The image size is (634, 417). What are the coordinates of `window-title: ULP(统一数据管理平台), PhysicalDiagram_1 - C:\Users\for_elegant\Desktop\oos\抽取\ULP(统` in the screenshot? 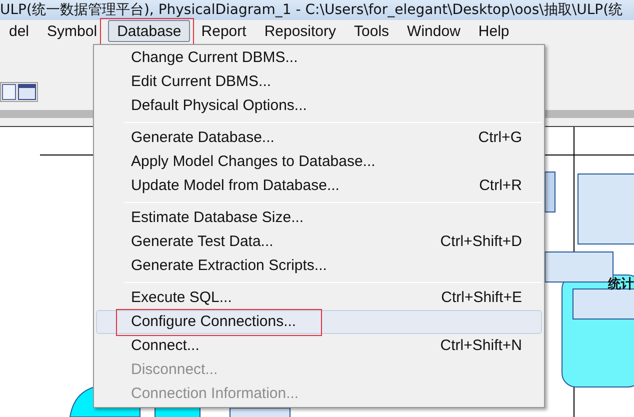 It's located at (311, 10).